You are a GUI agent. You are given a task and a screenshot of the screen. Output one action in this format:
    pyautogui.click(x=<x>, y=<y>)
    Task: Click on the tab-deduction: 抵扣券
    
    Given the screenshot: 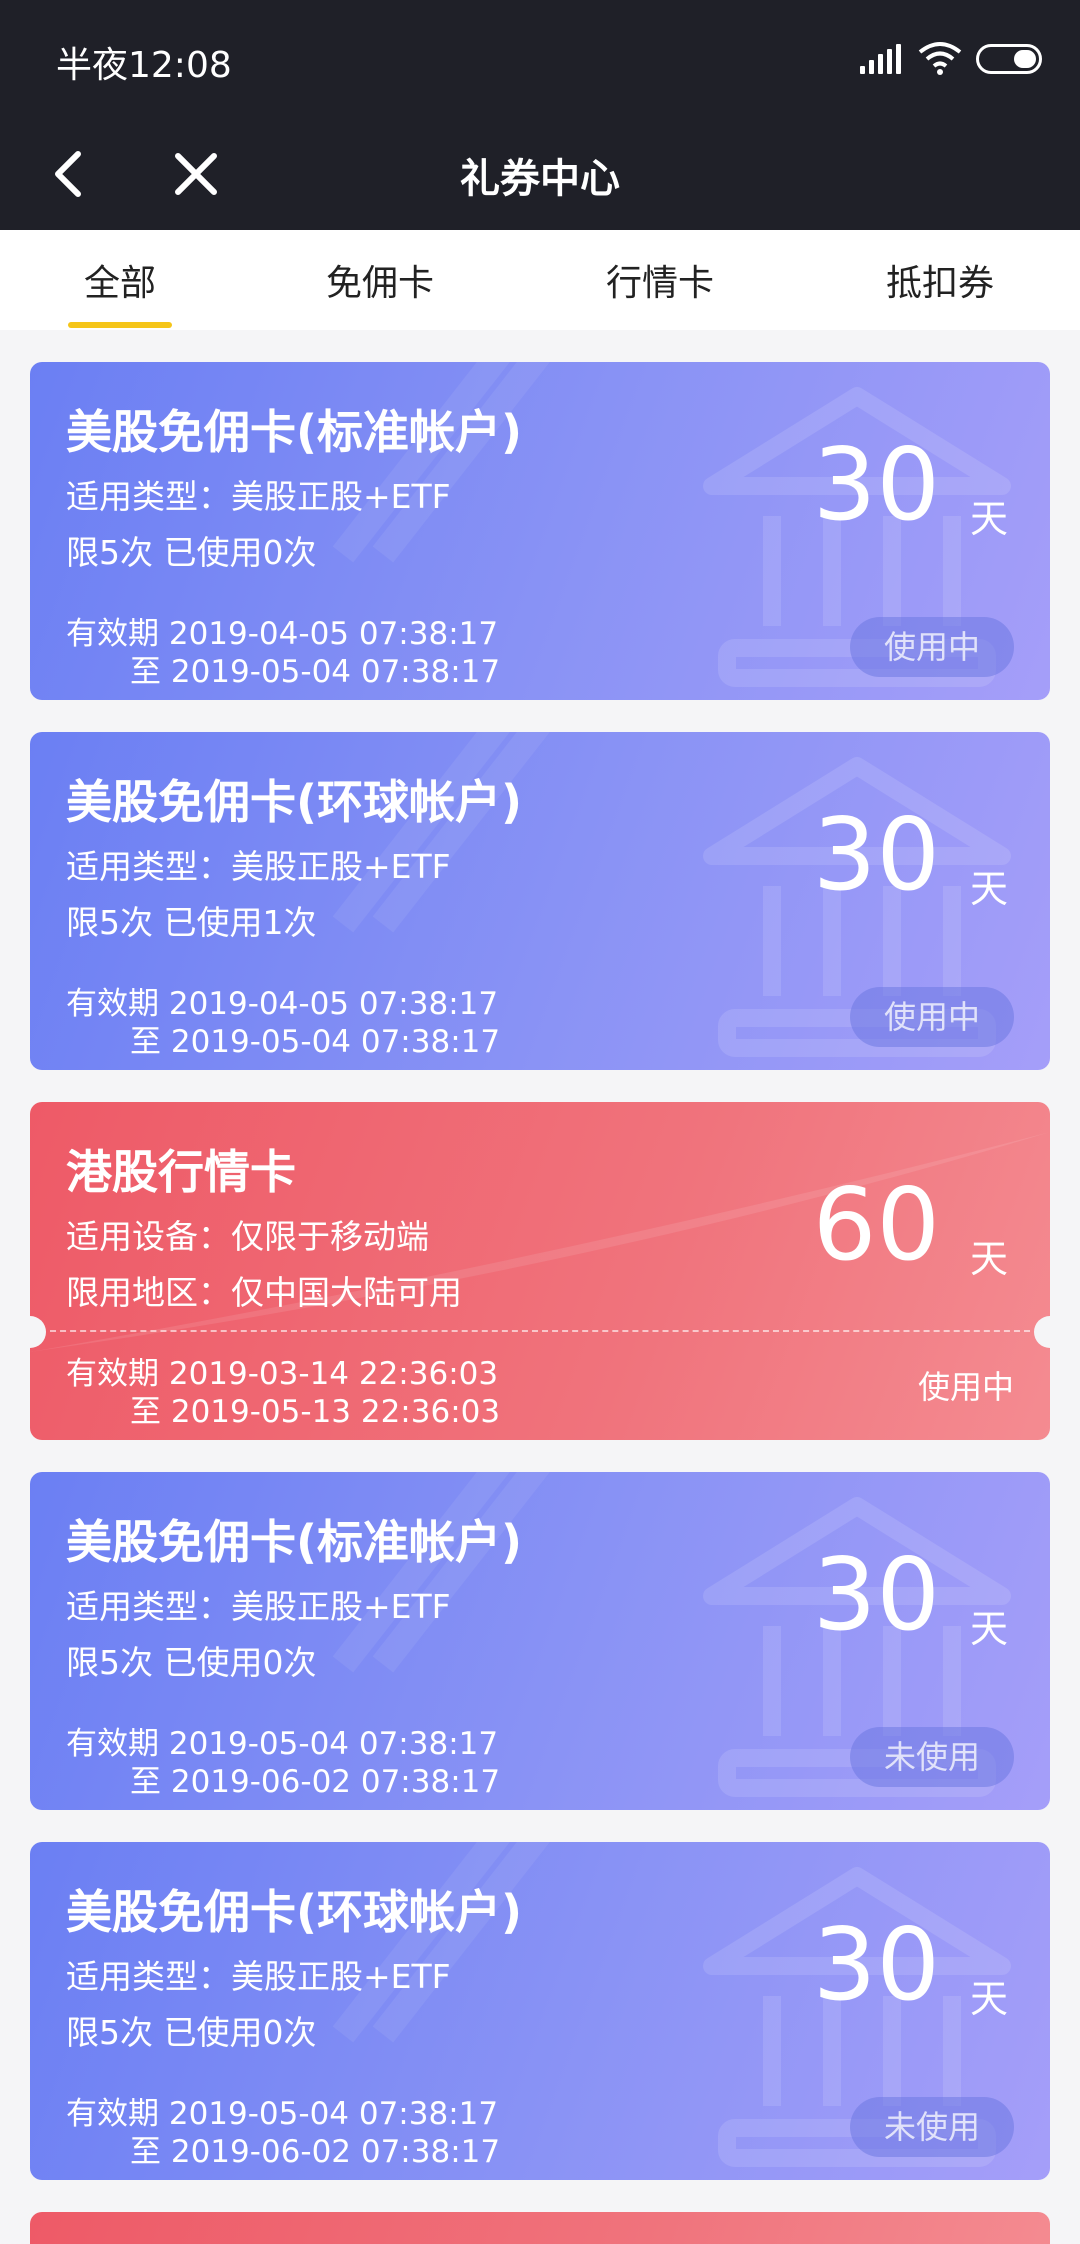 What is the action you would take?
    pyautogui.click(x=940, y=280)
    